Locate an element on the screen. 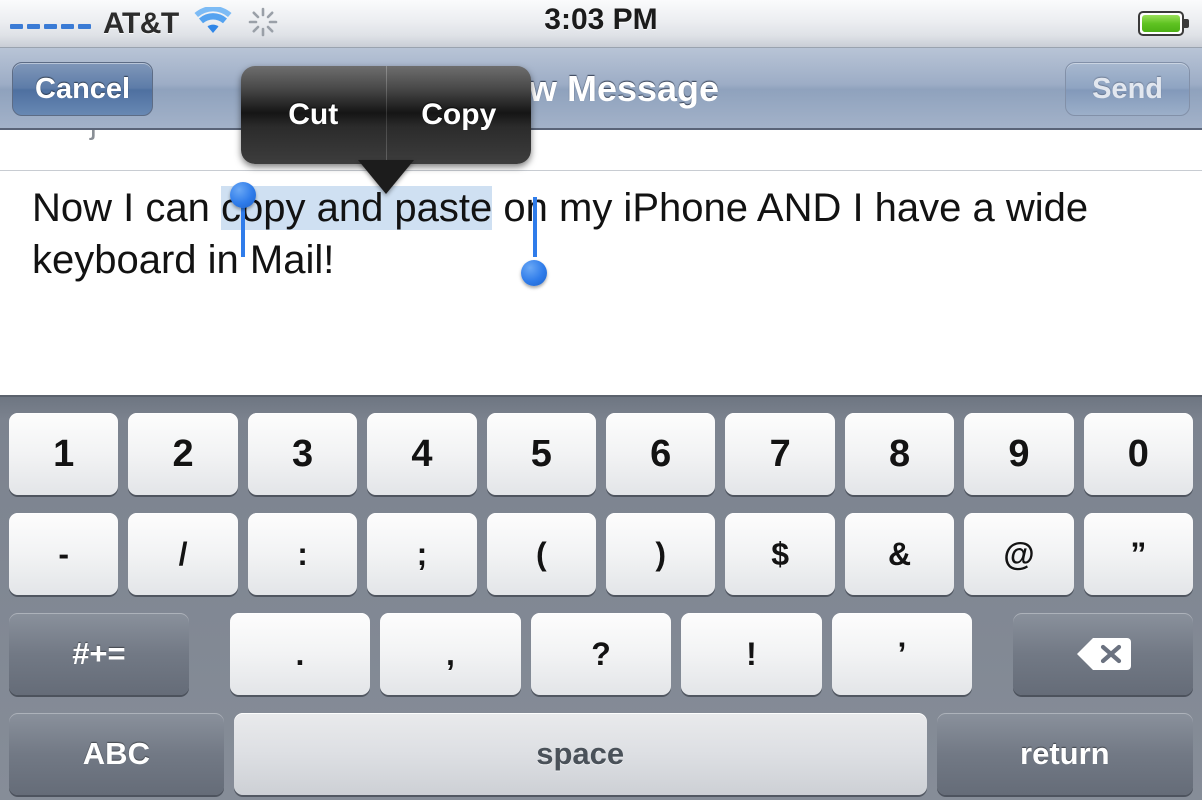  selection-caret-end is located at coordinates (535, 227).